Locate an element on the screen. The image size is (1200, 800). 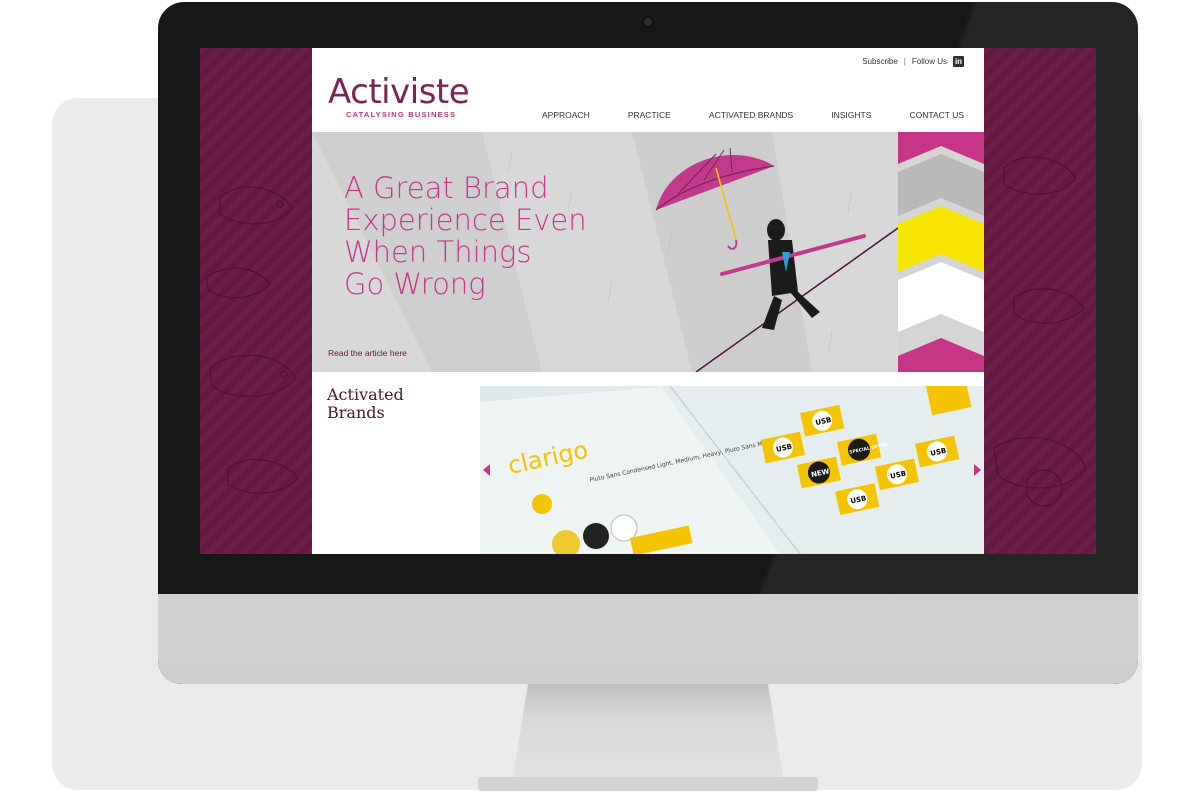
logo: Activiste is located at coordinates (399, 92).